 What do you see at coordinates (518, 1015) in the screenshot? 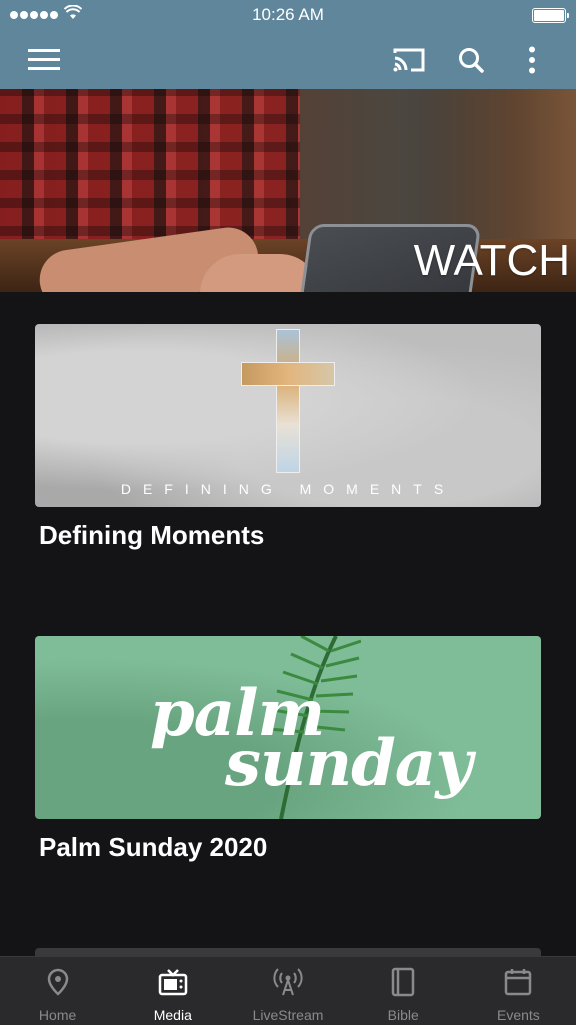
I see `tab-label: Events` at bounding box center [518, 1015].